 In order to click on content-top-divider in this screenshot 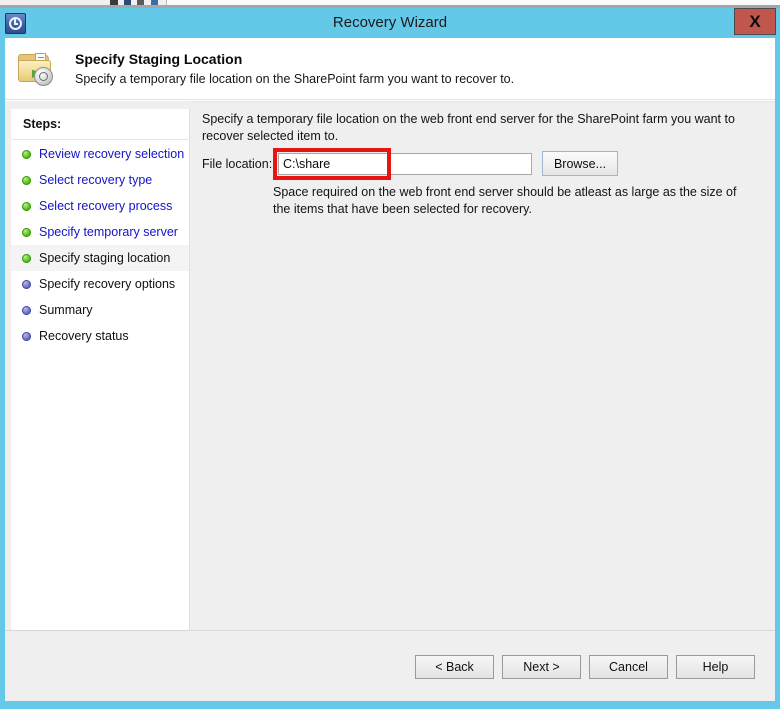, I will do `click(483, 101)`.